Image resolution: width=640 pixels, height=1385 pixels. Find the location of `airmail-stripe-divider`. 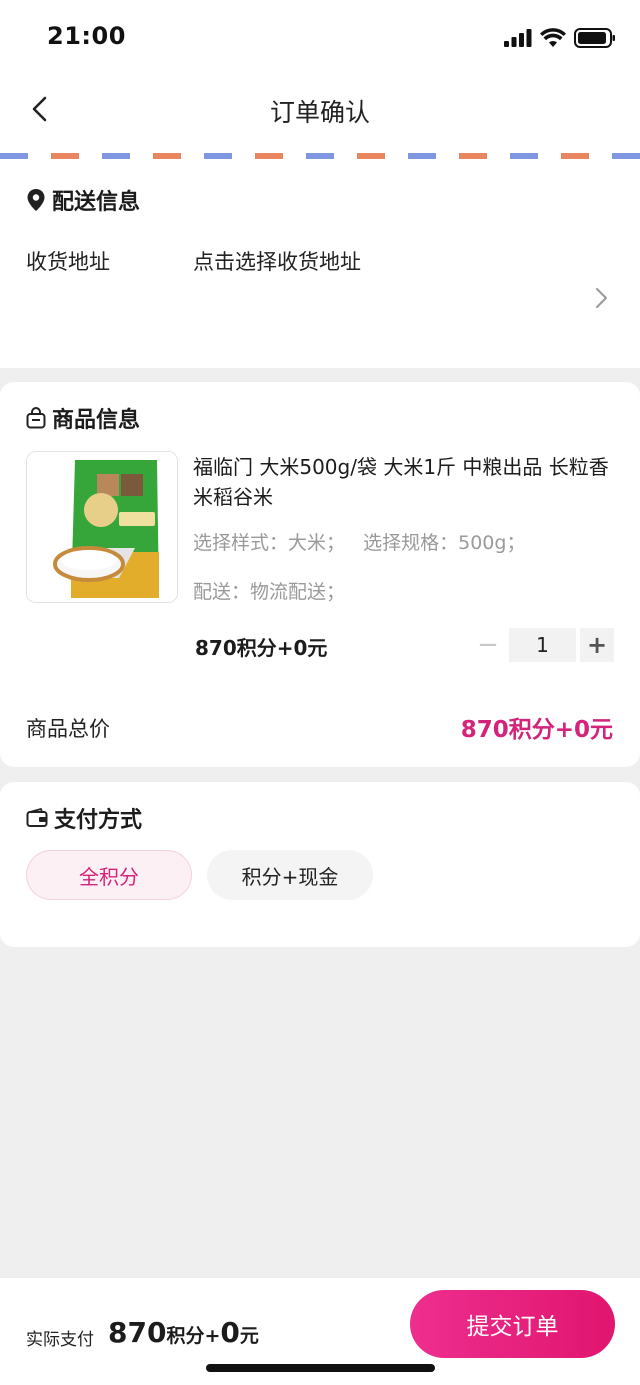

airmail-stripe-divider is located at coordinates (320, 156).